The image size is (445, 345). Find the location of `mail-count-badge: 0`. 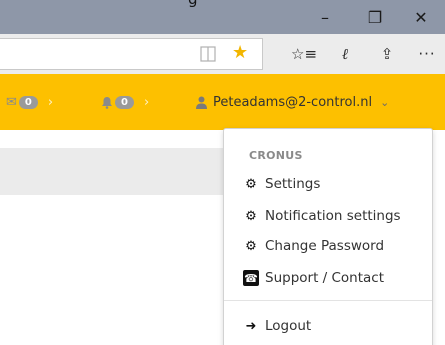

mail-count-badge: 0 is located at coordinates (28, 102).